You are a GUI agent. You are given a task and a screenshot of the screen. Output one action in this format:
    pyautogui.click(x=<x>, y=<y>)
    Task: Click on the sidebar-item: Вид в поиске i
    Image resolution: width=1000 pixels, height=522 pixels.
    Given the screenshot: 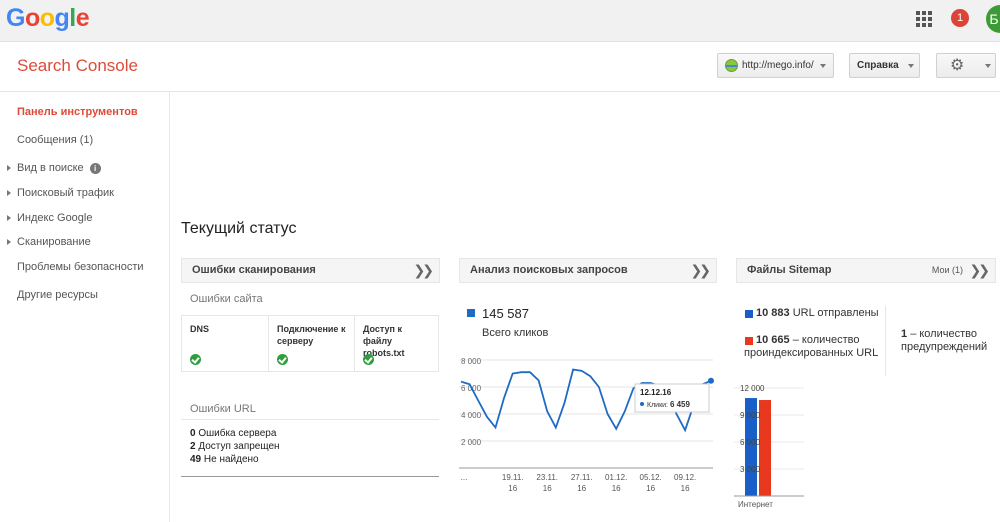 What is the action you would take?
    pyautogui.click(x=54, y=168)
    